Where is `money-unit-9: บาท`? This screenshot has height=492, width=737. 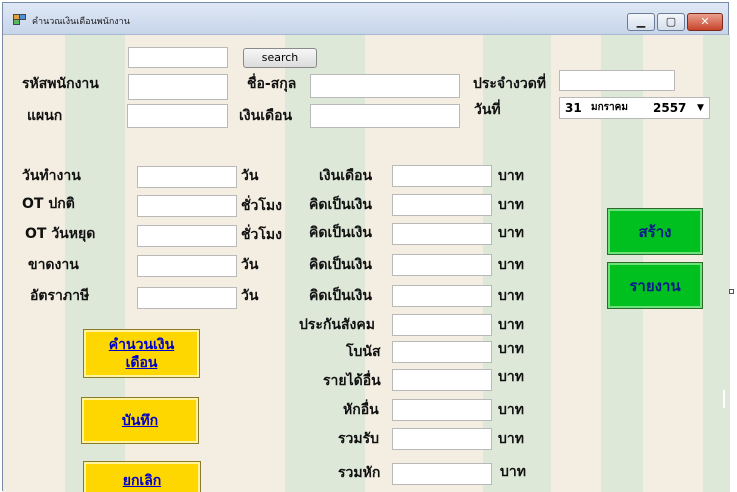 money-unit-9: บาท is located at coordinates (511, 439).